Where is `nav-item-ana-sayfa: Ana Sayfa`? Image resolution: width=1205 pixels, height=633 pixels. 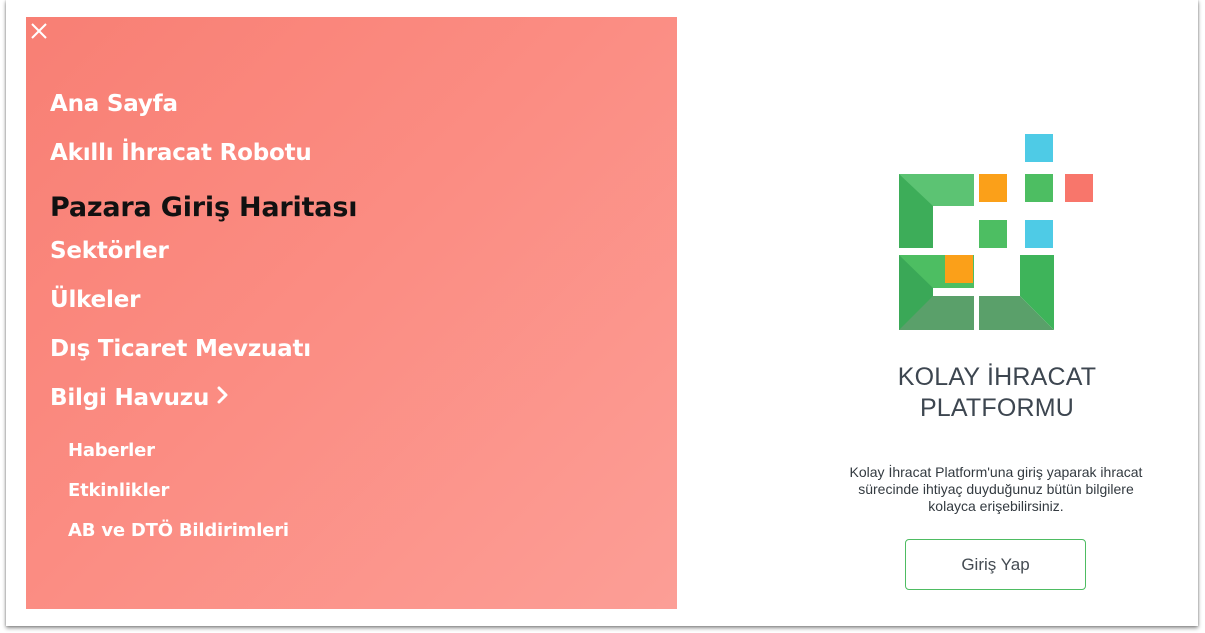 nav-item-ana-sayfa: Ana Sayfa is located at coordinates (114, 104).